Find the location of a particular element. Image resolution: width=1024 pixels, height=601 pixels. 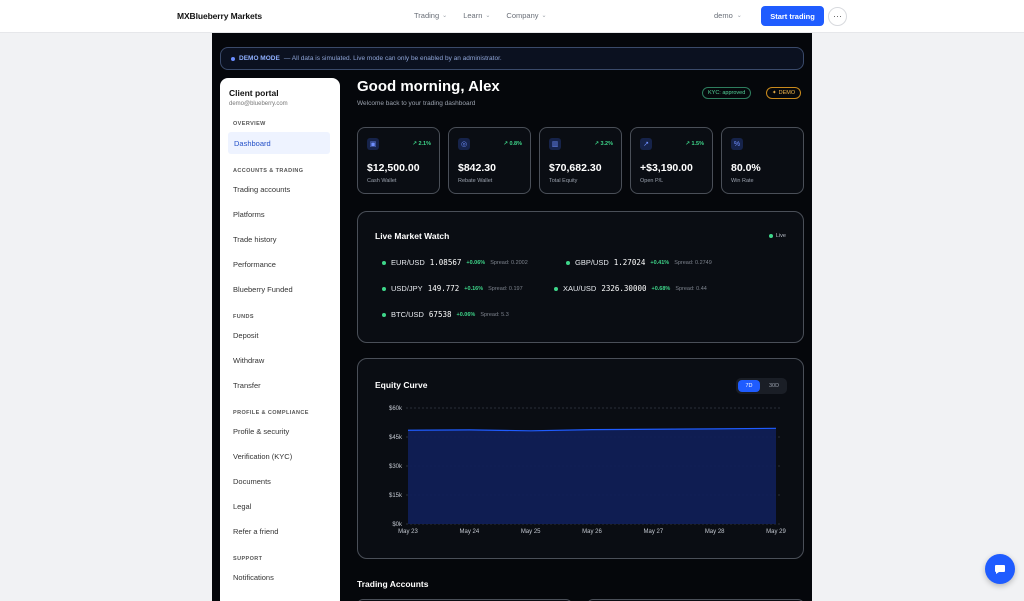

quote-spread: Spread: 0.2002 is located at coordinates (509, 262).